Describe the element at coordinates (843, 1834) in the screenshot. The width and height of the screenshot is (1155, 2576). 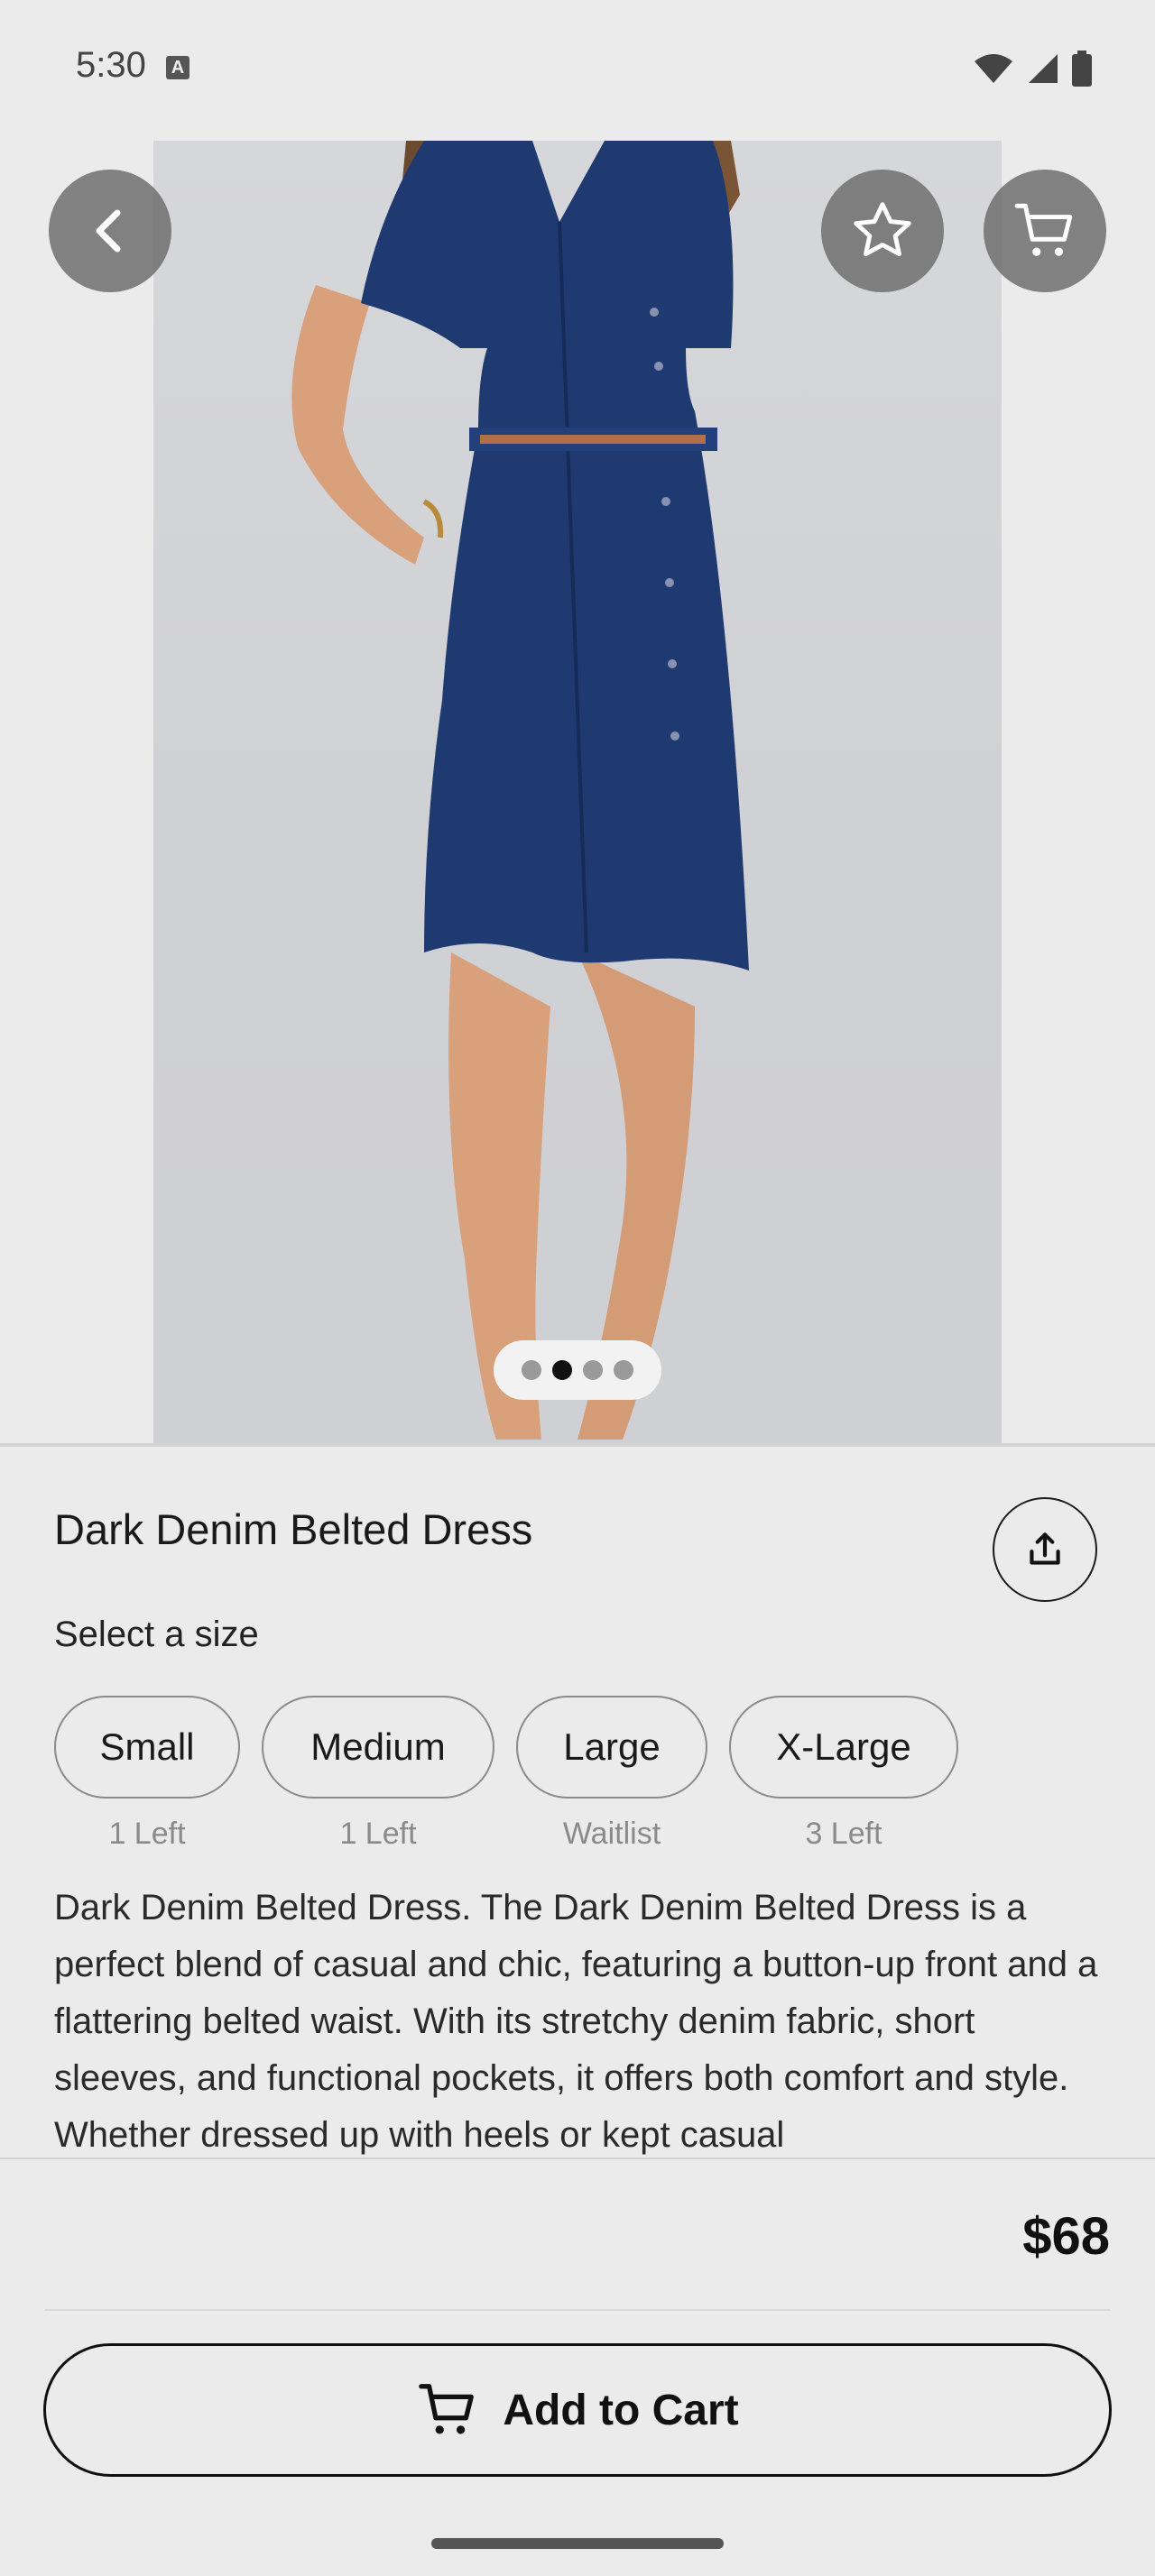
I see `size-stock-x-large: 3 Left` at that location.